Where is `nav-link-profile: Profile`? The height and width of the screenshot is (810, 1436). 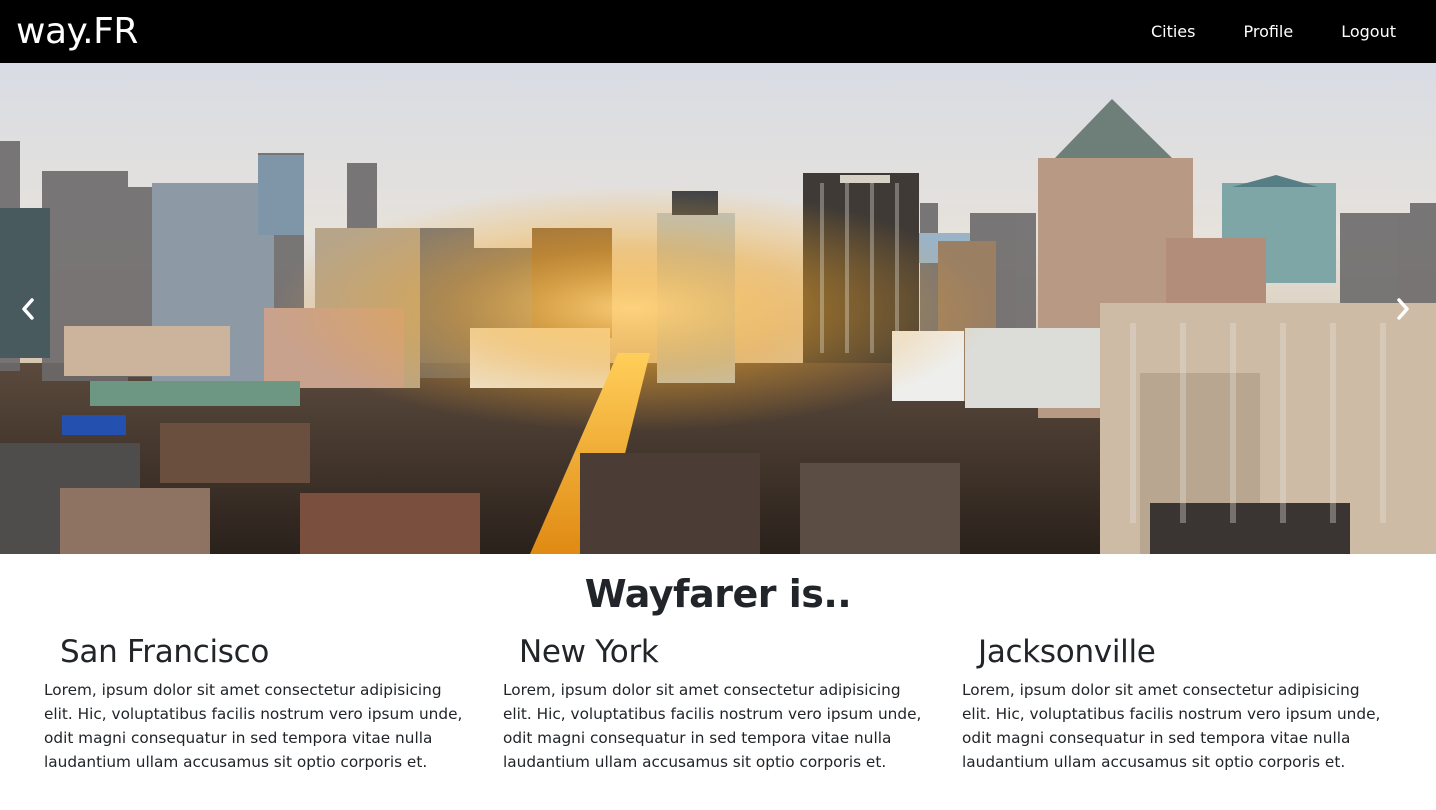
nav-link-profile: Profile is located at coordinates (1268, 32).